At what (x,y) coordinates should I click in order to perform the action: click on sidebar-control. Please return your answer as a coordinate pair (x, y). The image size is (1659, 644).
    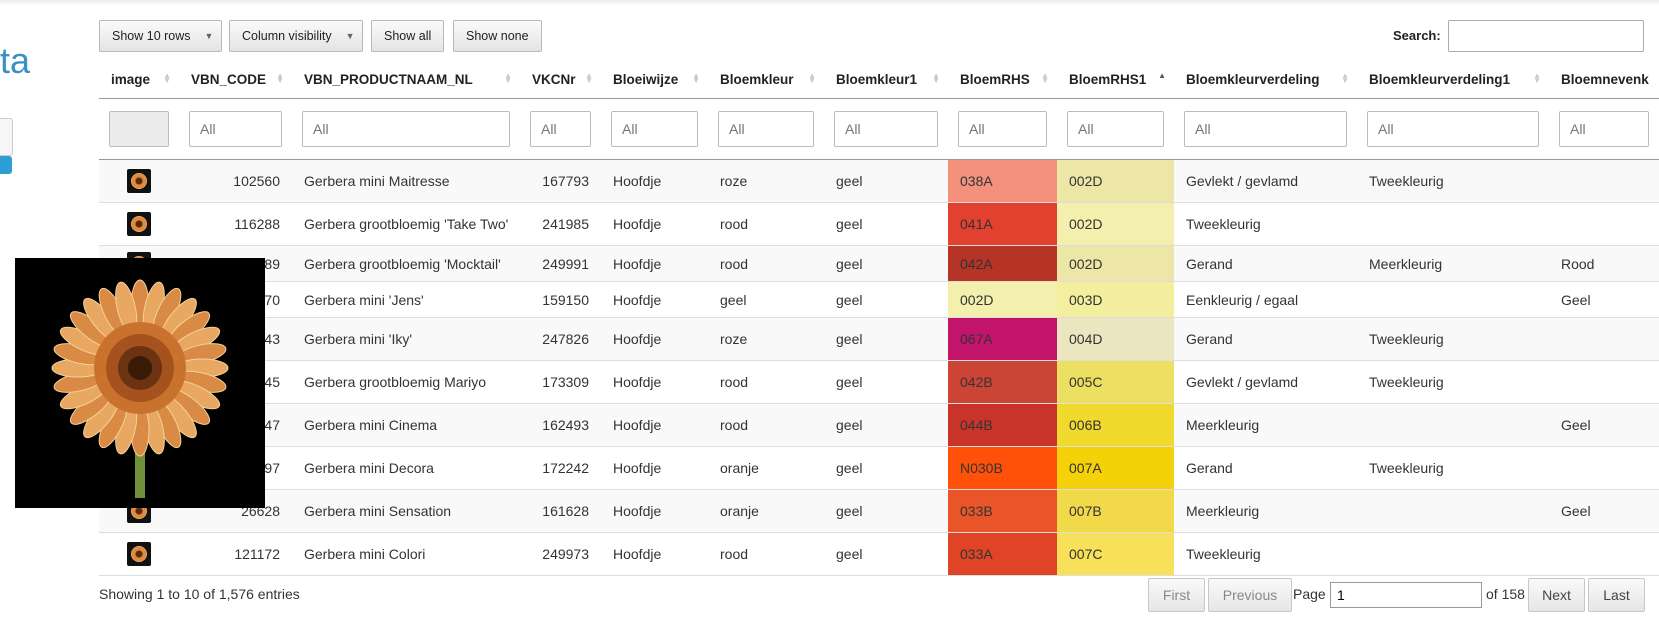
    Looking at the image, I should click on (6, 137).